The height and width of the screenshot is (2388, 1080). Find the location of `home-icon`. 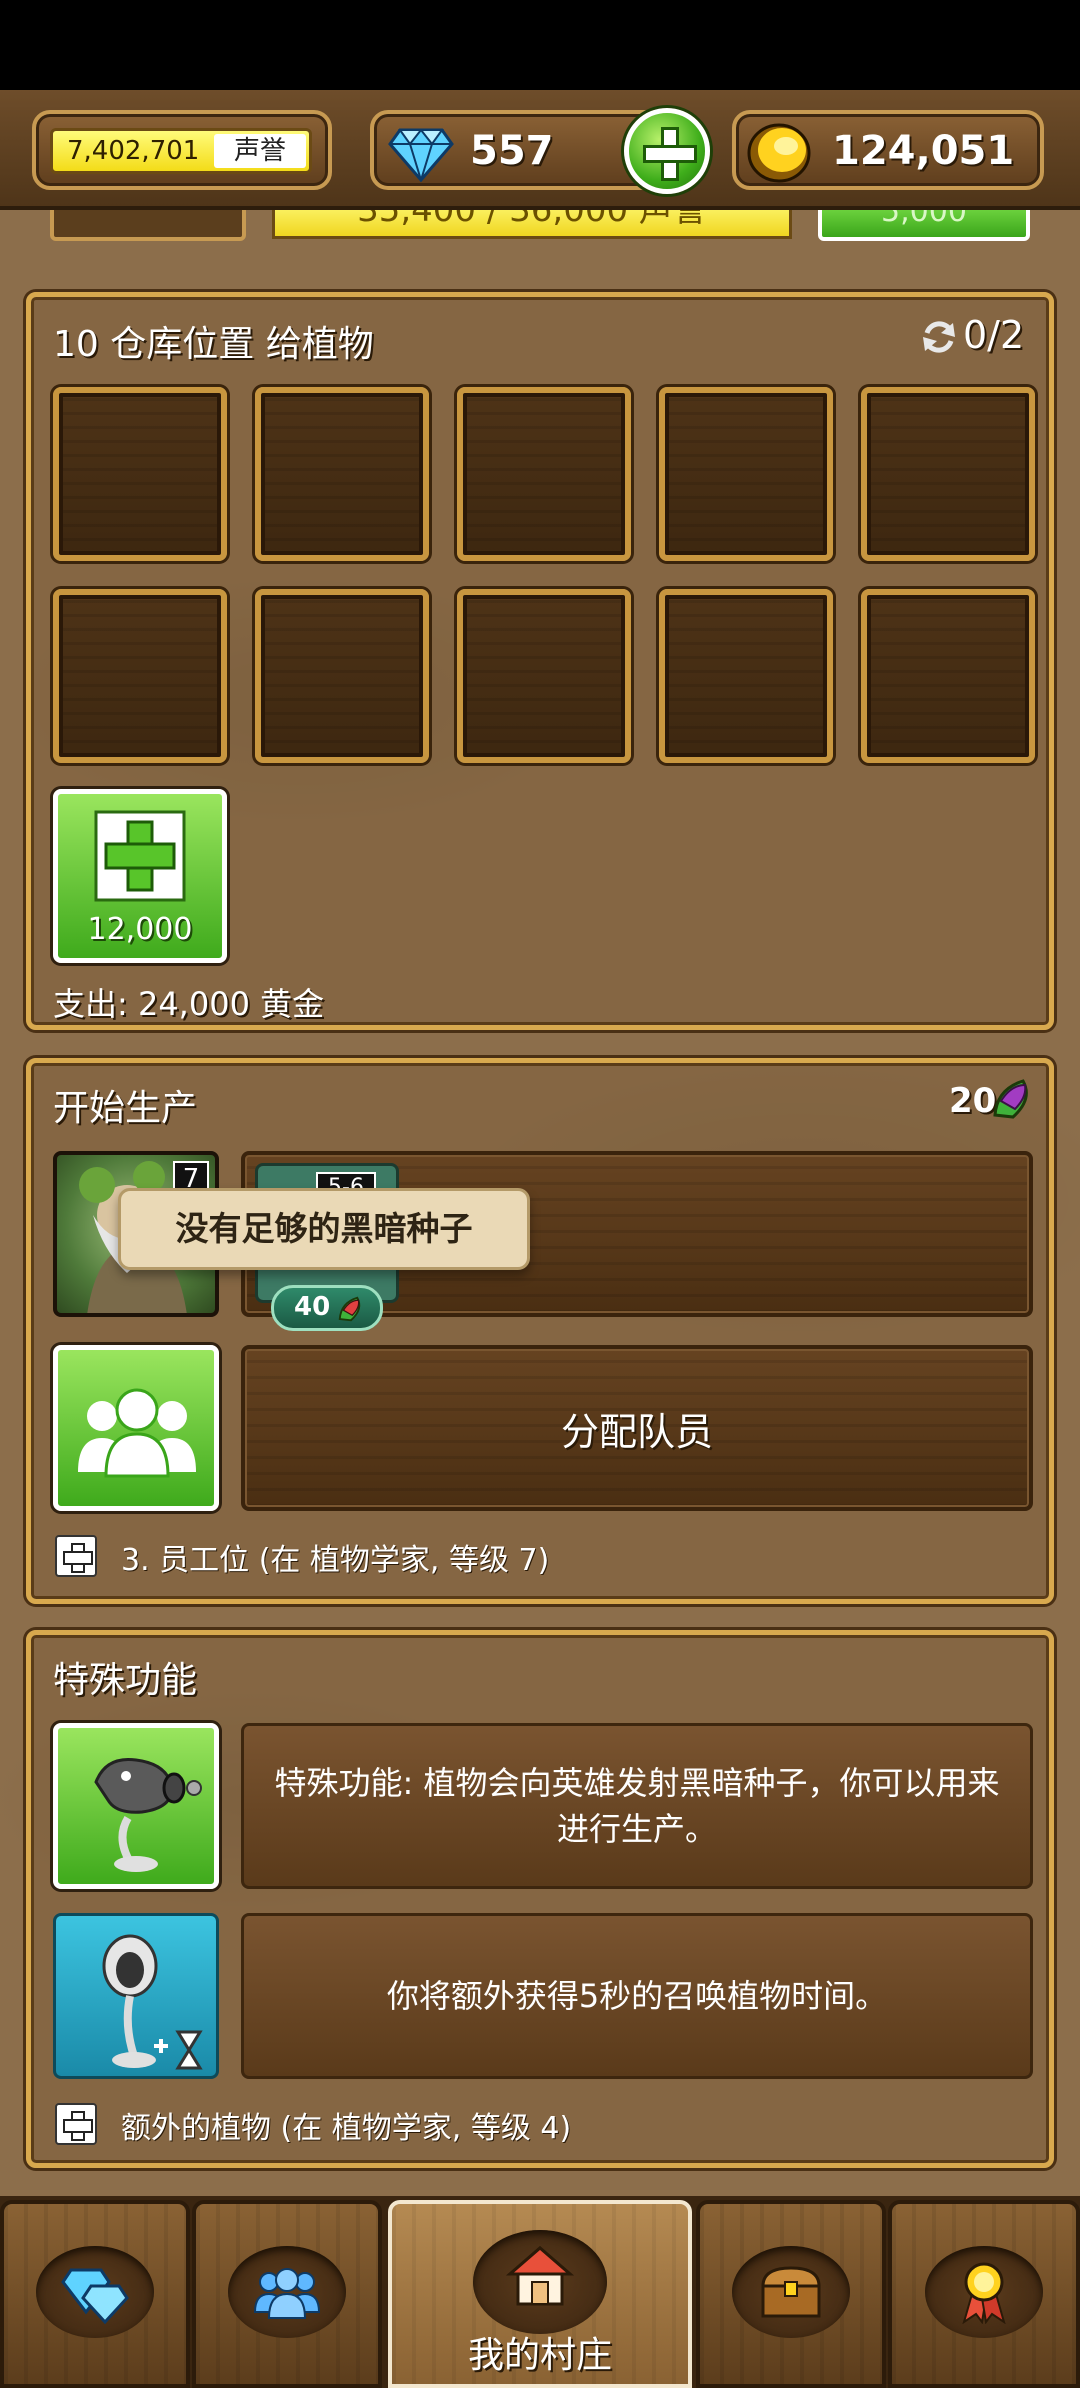

home-icon is located at coordinates (540, 2276).